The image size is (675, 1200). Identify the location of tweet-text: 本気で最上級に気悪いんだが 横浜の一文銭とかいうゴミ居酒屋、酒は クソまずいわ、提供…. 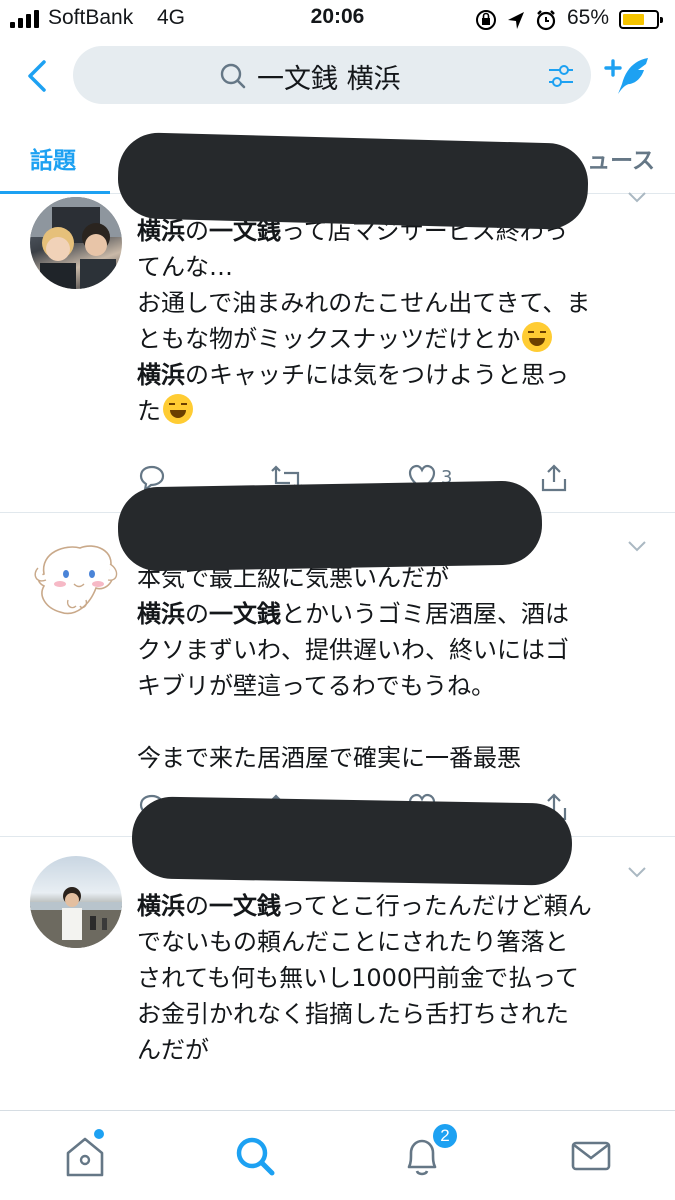
(397, 668).